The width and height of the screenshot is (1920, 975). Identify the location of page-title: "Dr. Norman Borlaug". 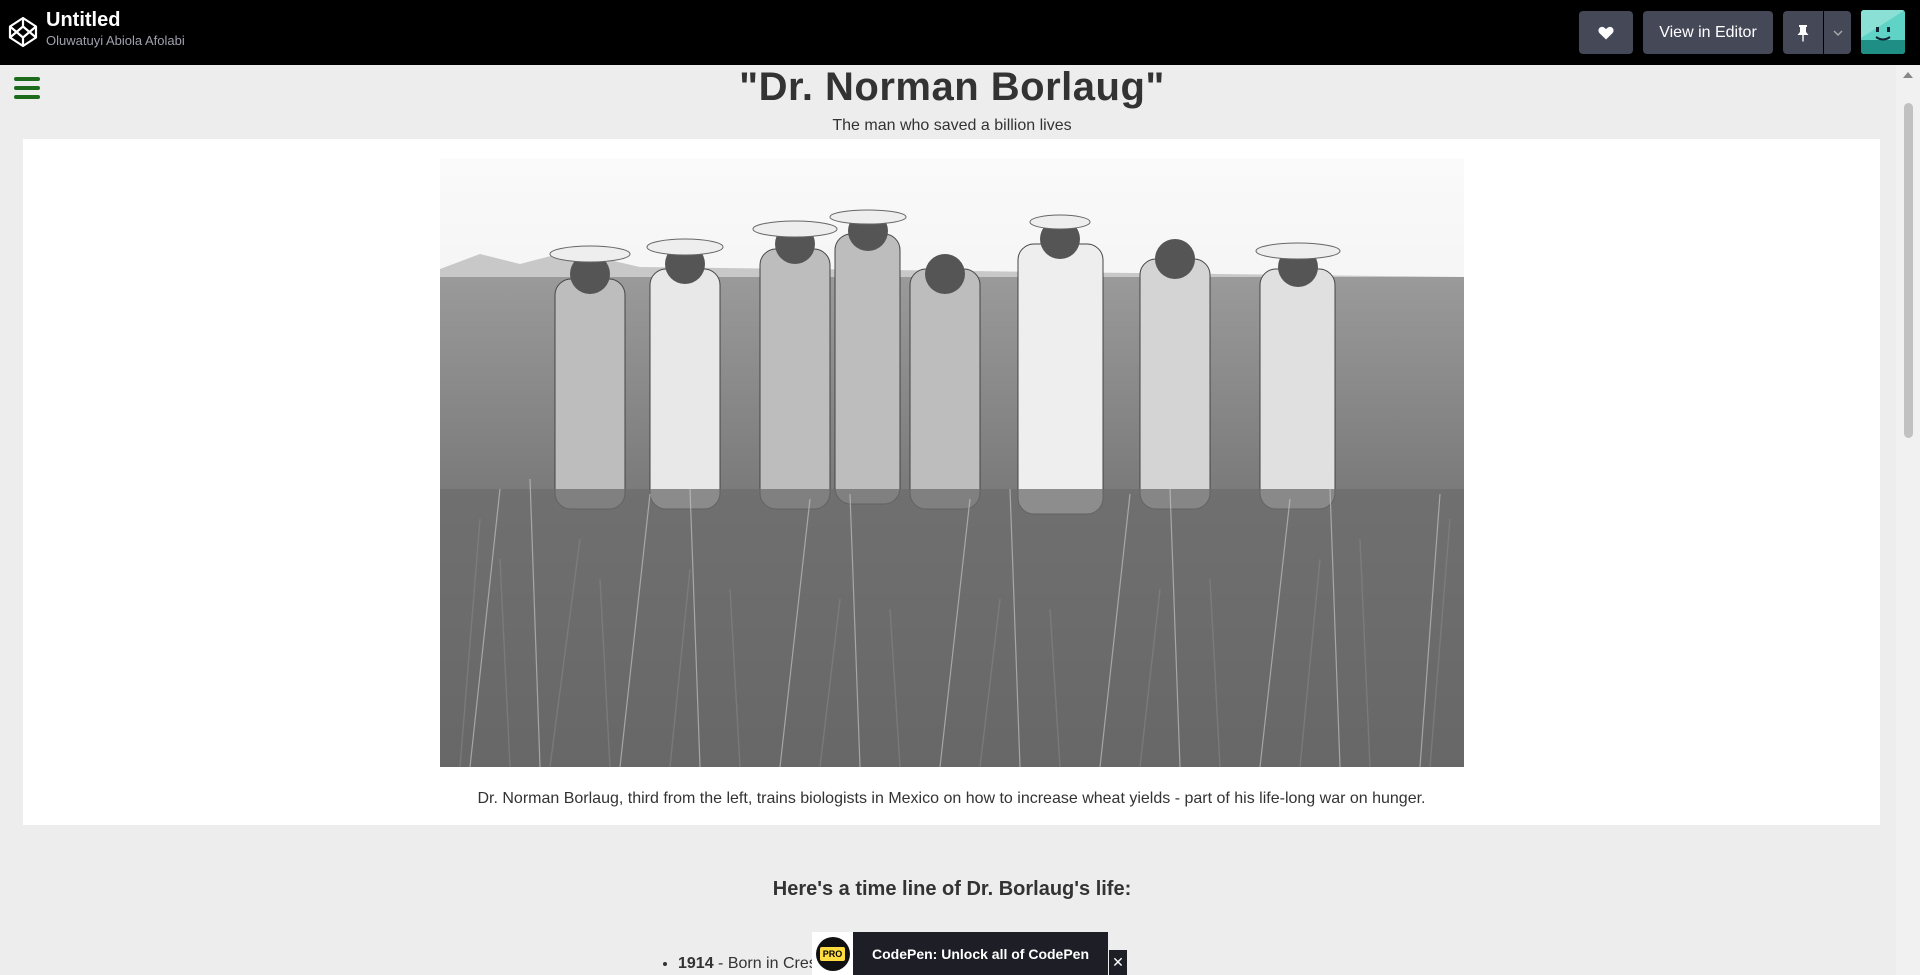
(952, 87).